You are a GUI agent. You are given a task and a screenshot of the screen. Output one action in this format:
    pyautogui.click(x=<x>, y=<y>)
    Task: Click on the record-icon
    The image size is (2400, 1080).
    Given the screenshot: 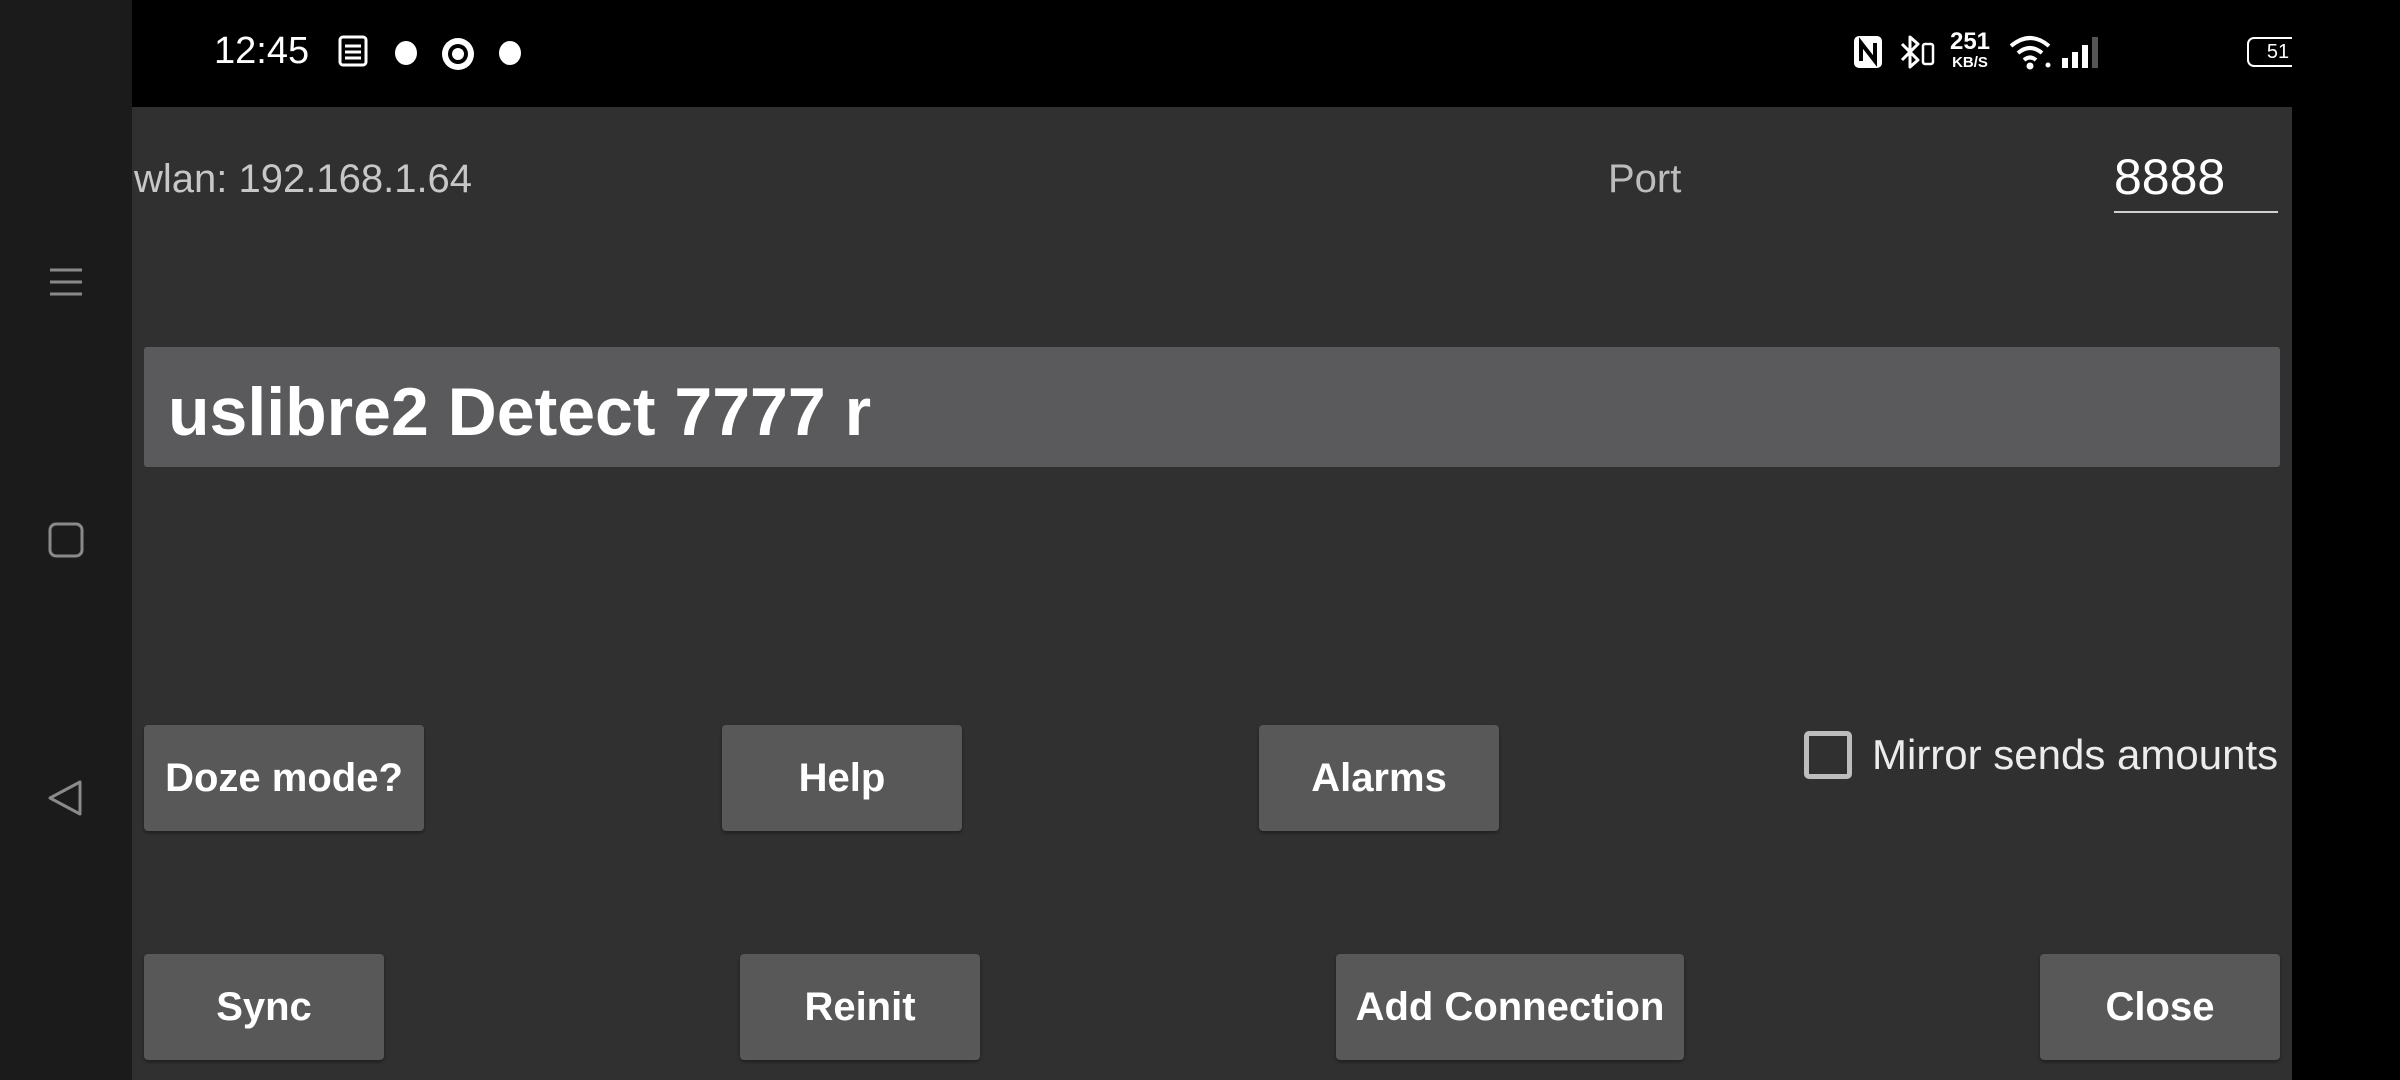 What is the action you would take?
    pyautogui.click(x=458, y=56)
    